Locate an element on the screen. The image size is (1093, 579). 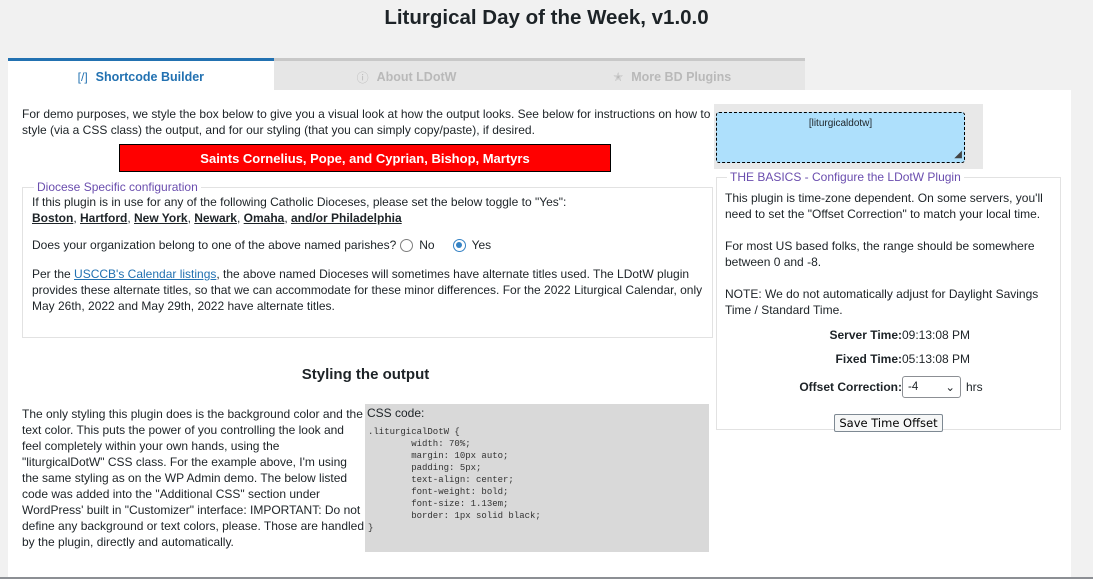
city-omaha: Omaha is located at coordinates (264, 218).